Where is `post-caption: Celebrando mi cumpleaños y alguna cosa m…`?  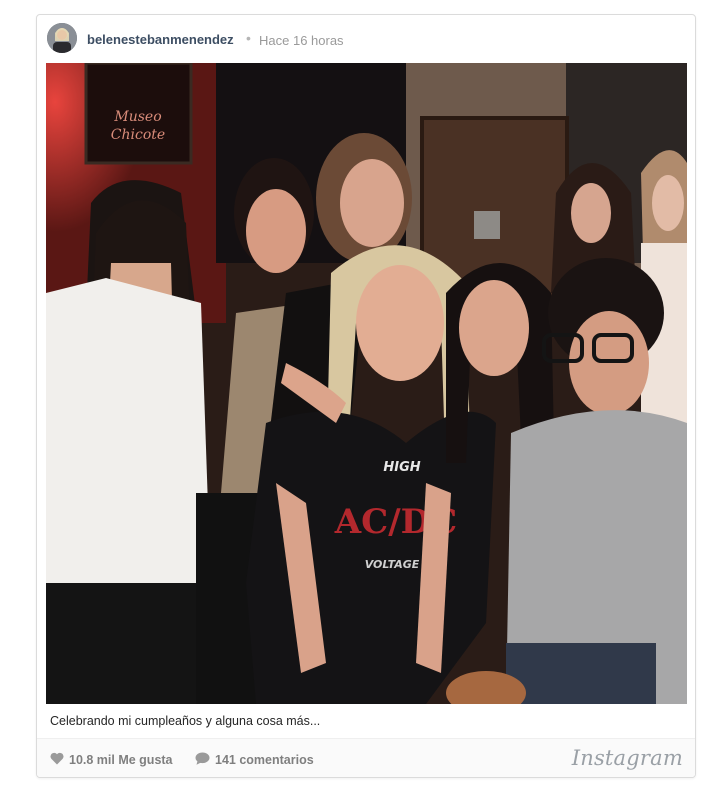
post-caption: Celebrando mi cumpleaños y alguna cosa m… is located at coordinates (185, 721).